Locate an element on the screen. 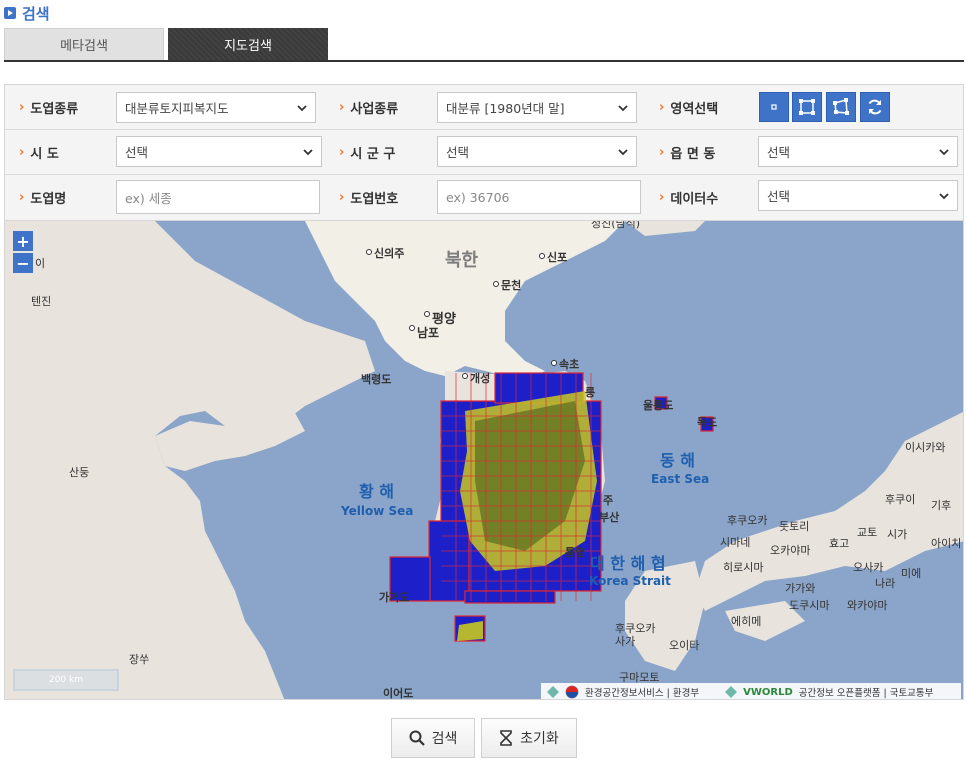 This screenshot has height=761, width=967. map-label-nampo: 남포 is located at coordinates (428, 332).